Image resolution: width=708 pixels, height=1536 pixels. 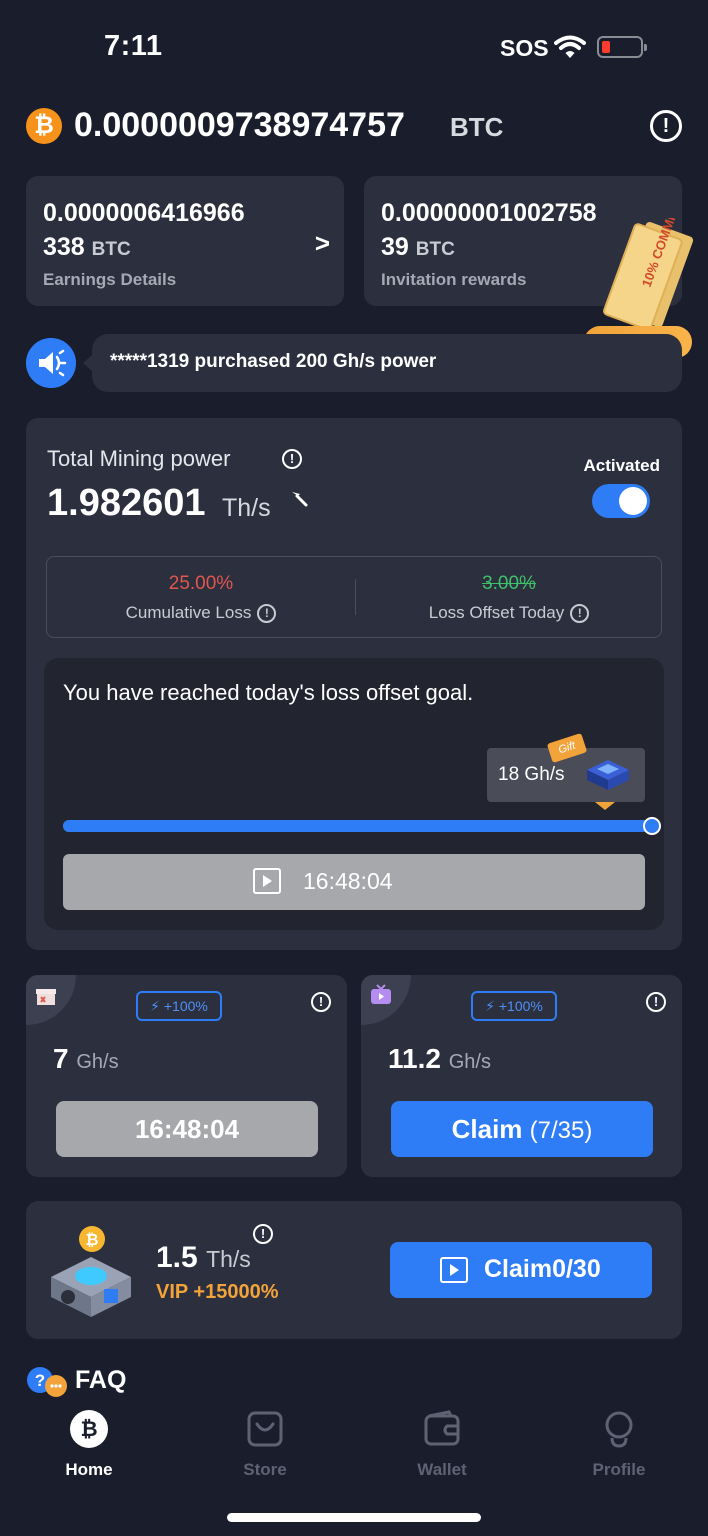 I want to click on mining-rig-icon, so click(x=608, y=775).